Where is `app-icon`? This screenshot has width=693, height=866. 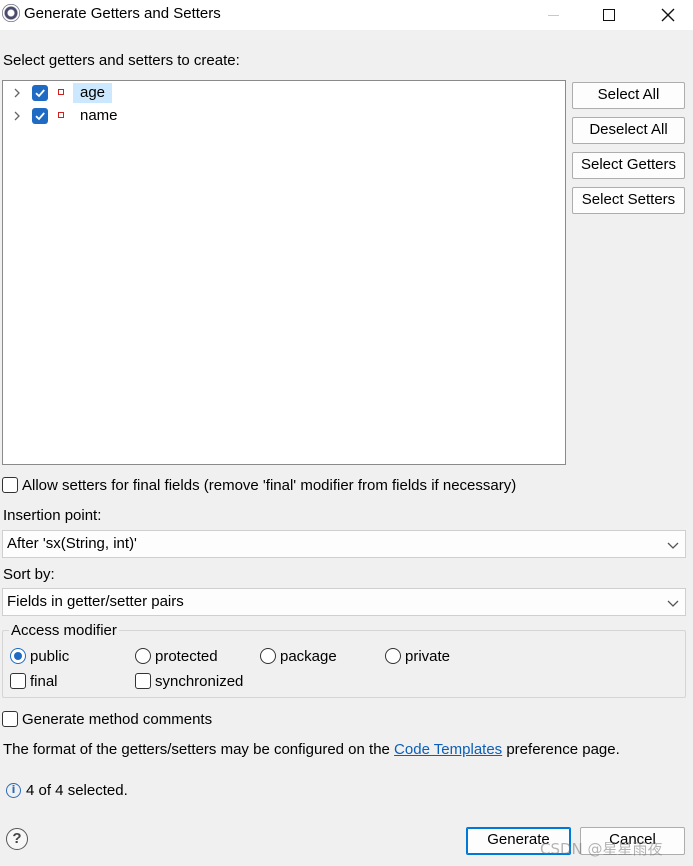 app-icon is located at coordinates (11, 13).